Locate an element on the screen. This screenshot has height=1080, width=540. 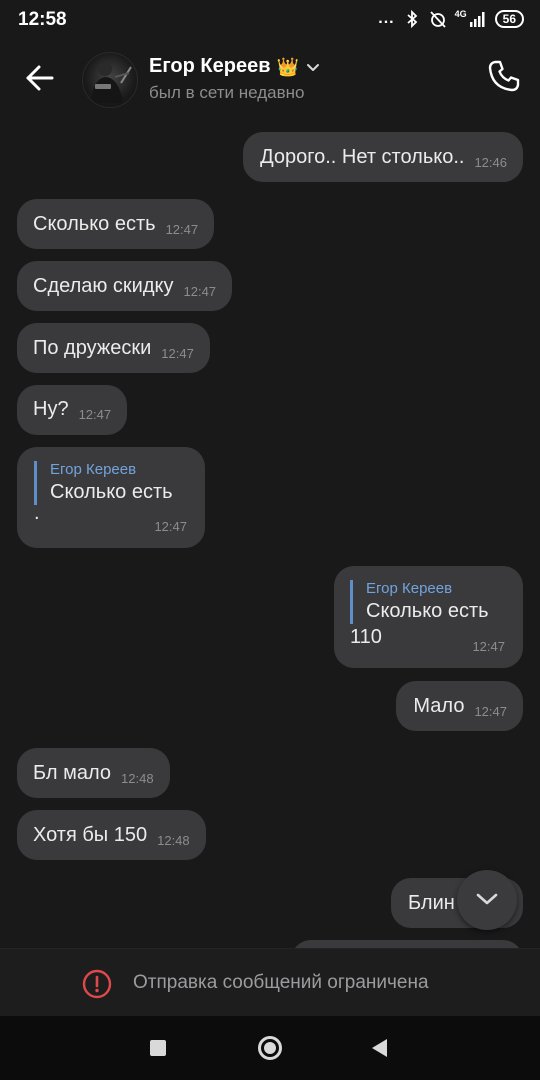
message-bubble-out: Мало 12:47 is located at coordinates (459, 706).